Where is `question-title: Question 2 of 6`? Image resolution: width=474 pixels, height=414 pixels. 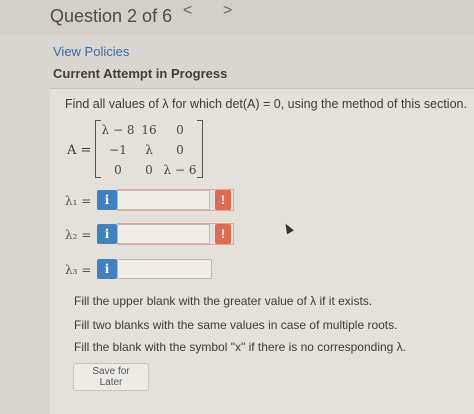
question-title: Question 2 of 6 is located at coordinates (111, 16).